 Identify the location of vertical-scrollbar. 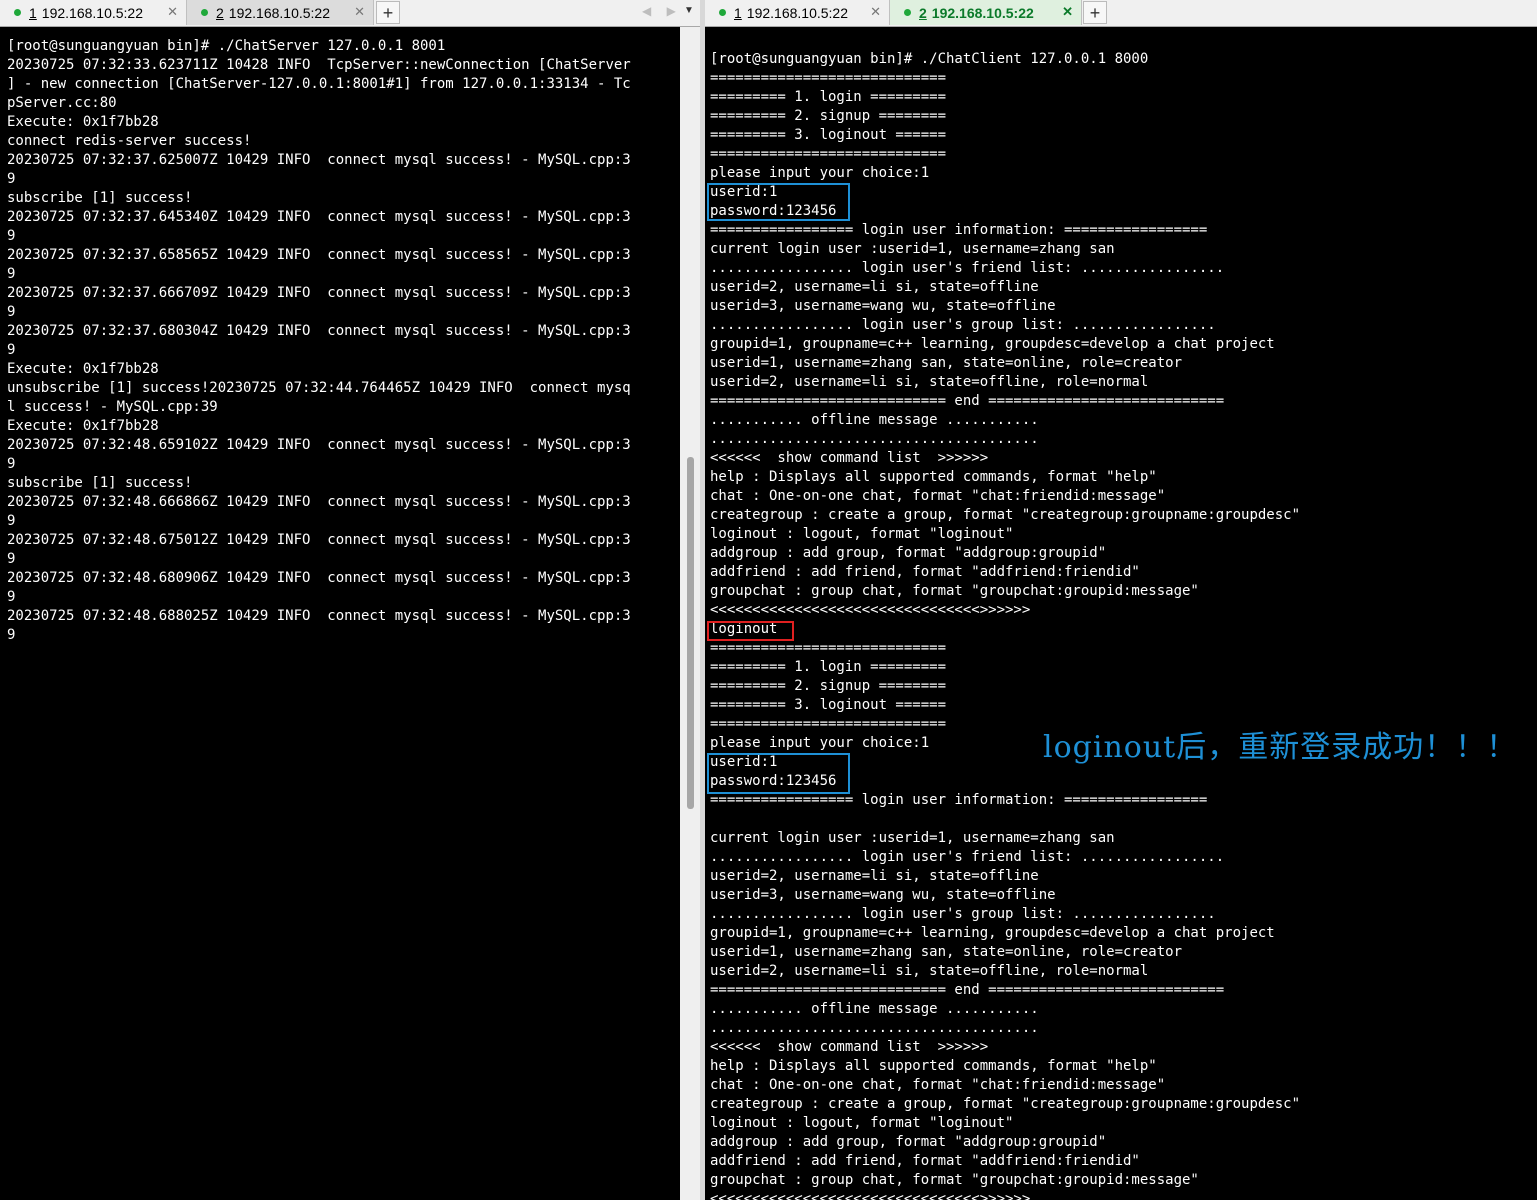
(690, 613).